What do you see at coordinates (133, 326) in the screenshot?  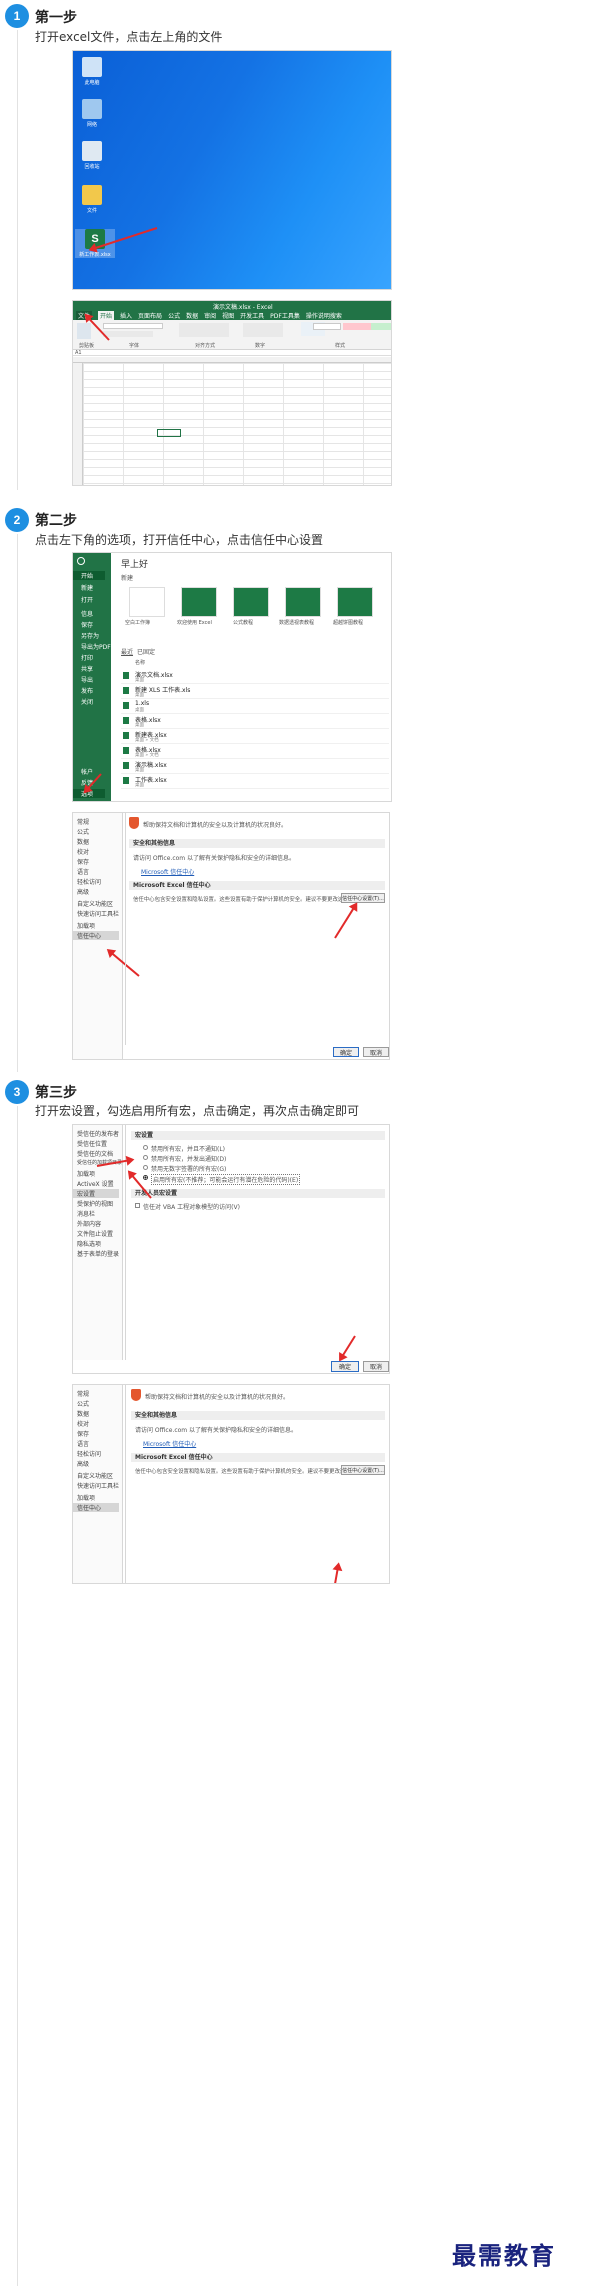 I see `font-select` at bounding box center [133, 326].